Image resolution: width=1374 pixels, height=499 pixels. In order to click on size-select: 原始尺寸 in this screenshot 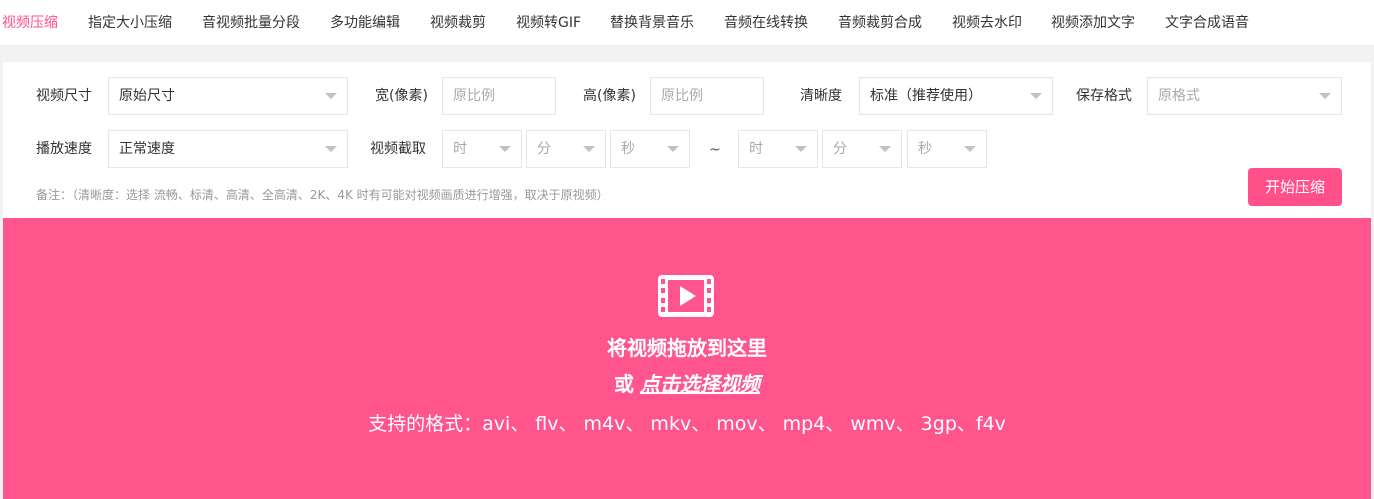, I will do `click(228, 96)`.